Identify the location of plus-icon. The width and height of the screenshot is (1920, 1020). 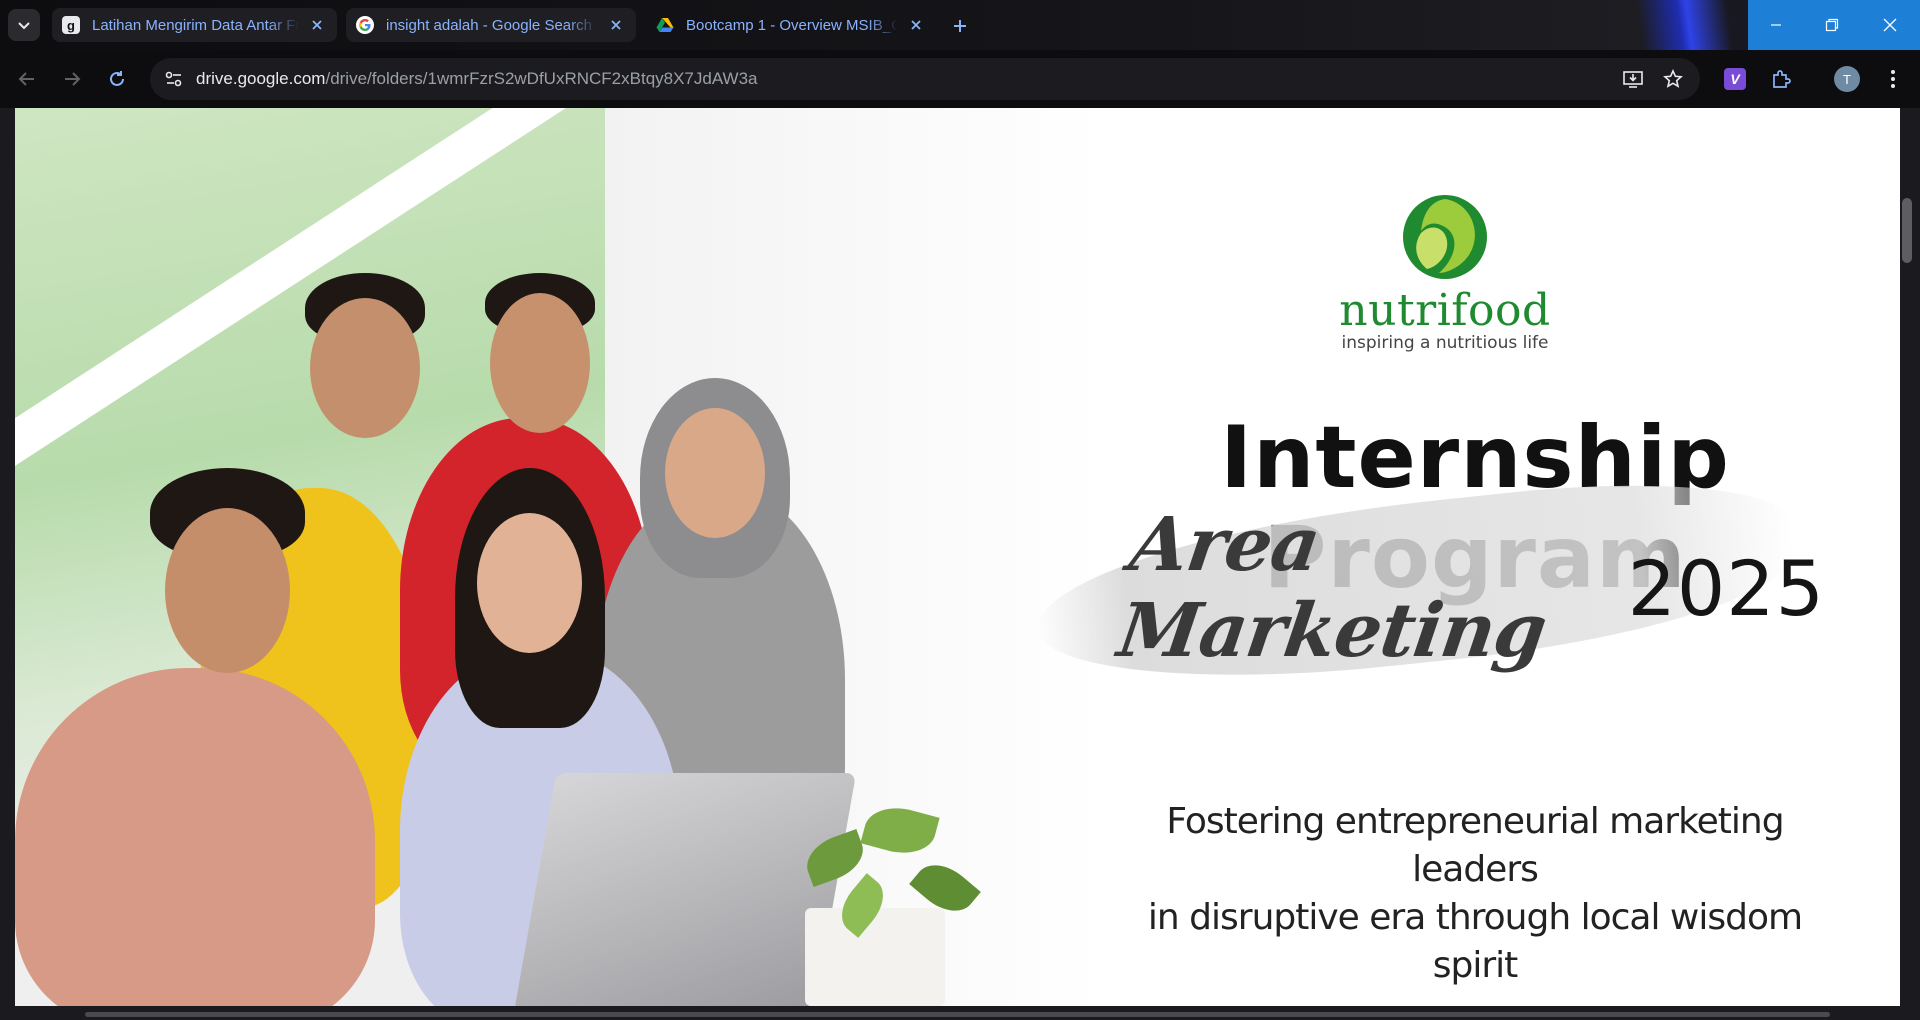
(960, 26).